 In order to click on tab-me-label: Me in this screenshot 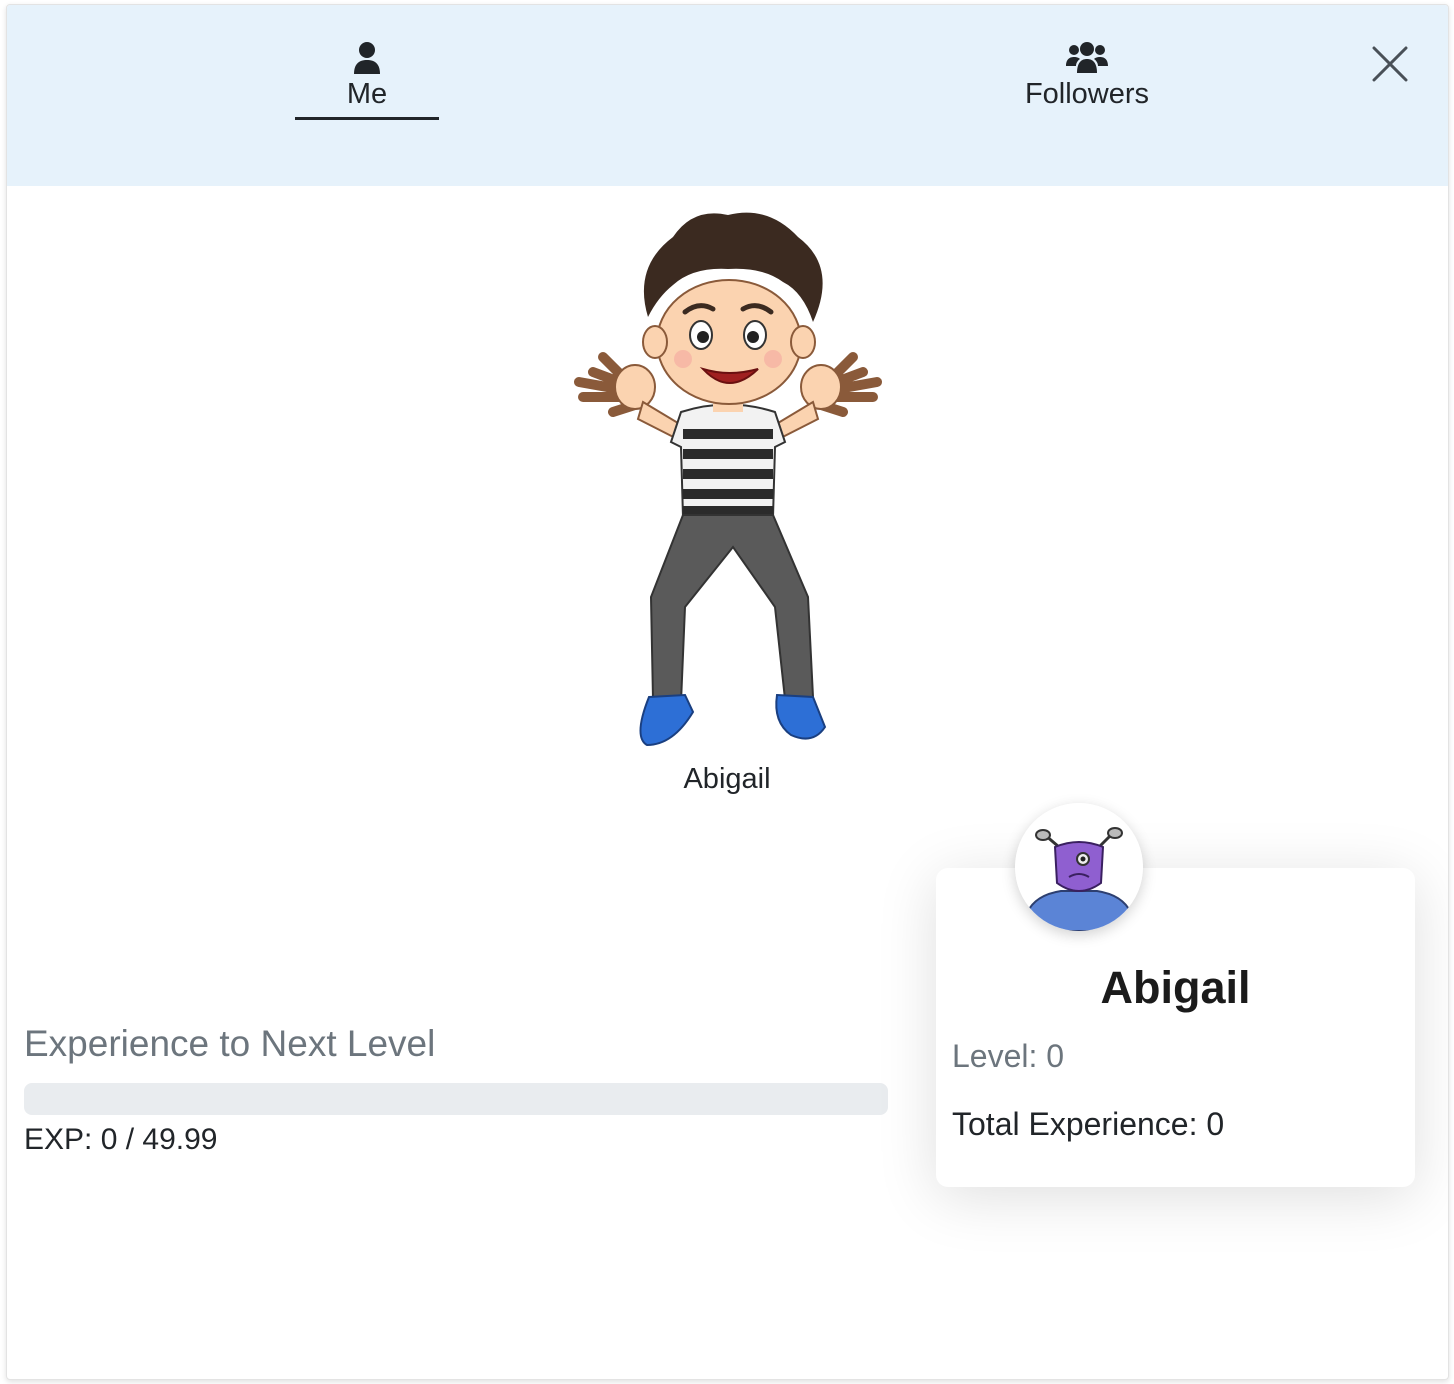, I will do `click(367, 94)`.